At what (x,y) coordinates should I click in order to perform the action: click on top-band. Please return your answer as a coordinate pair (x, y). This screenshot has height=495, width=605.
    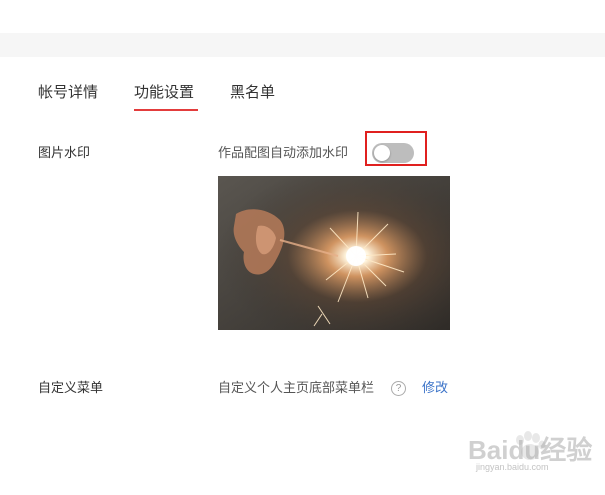
    Looking at the image, I should click on (302, 45).